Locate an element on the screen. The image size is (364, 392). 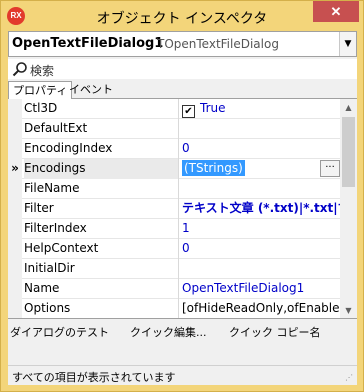
property-row-selected: » Encodings (TStrings) ··· is located at coordinates (174, 169).